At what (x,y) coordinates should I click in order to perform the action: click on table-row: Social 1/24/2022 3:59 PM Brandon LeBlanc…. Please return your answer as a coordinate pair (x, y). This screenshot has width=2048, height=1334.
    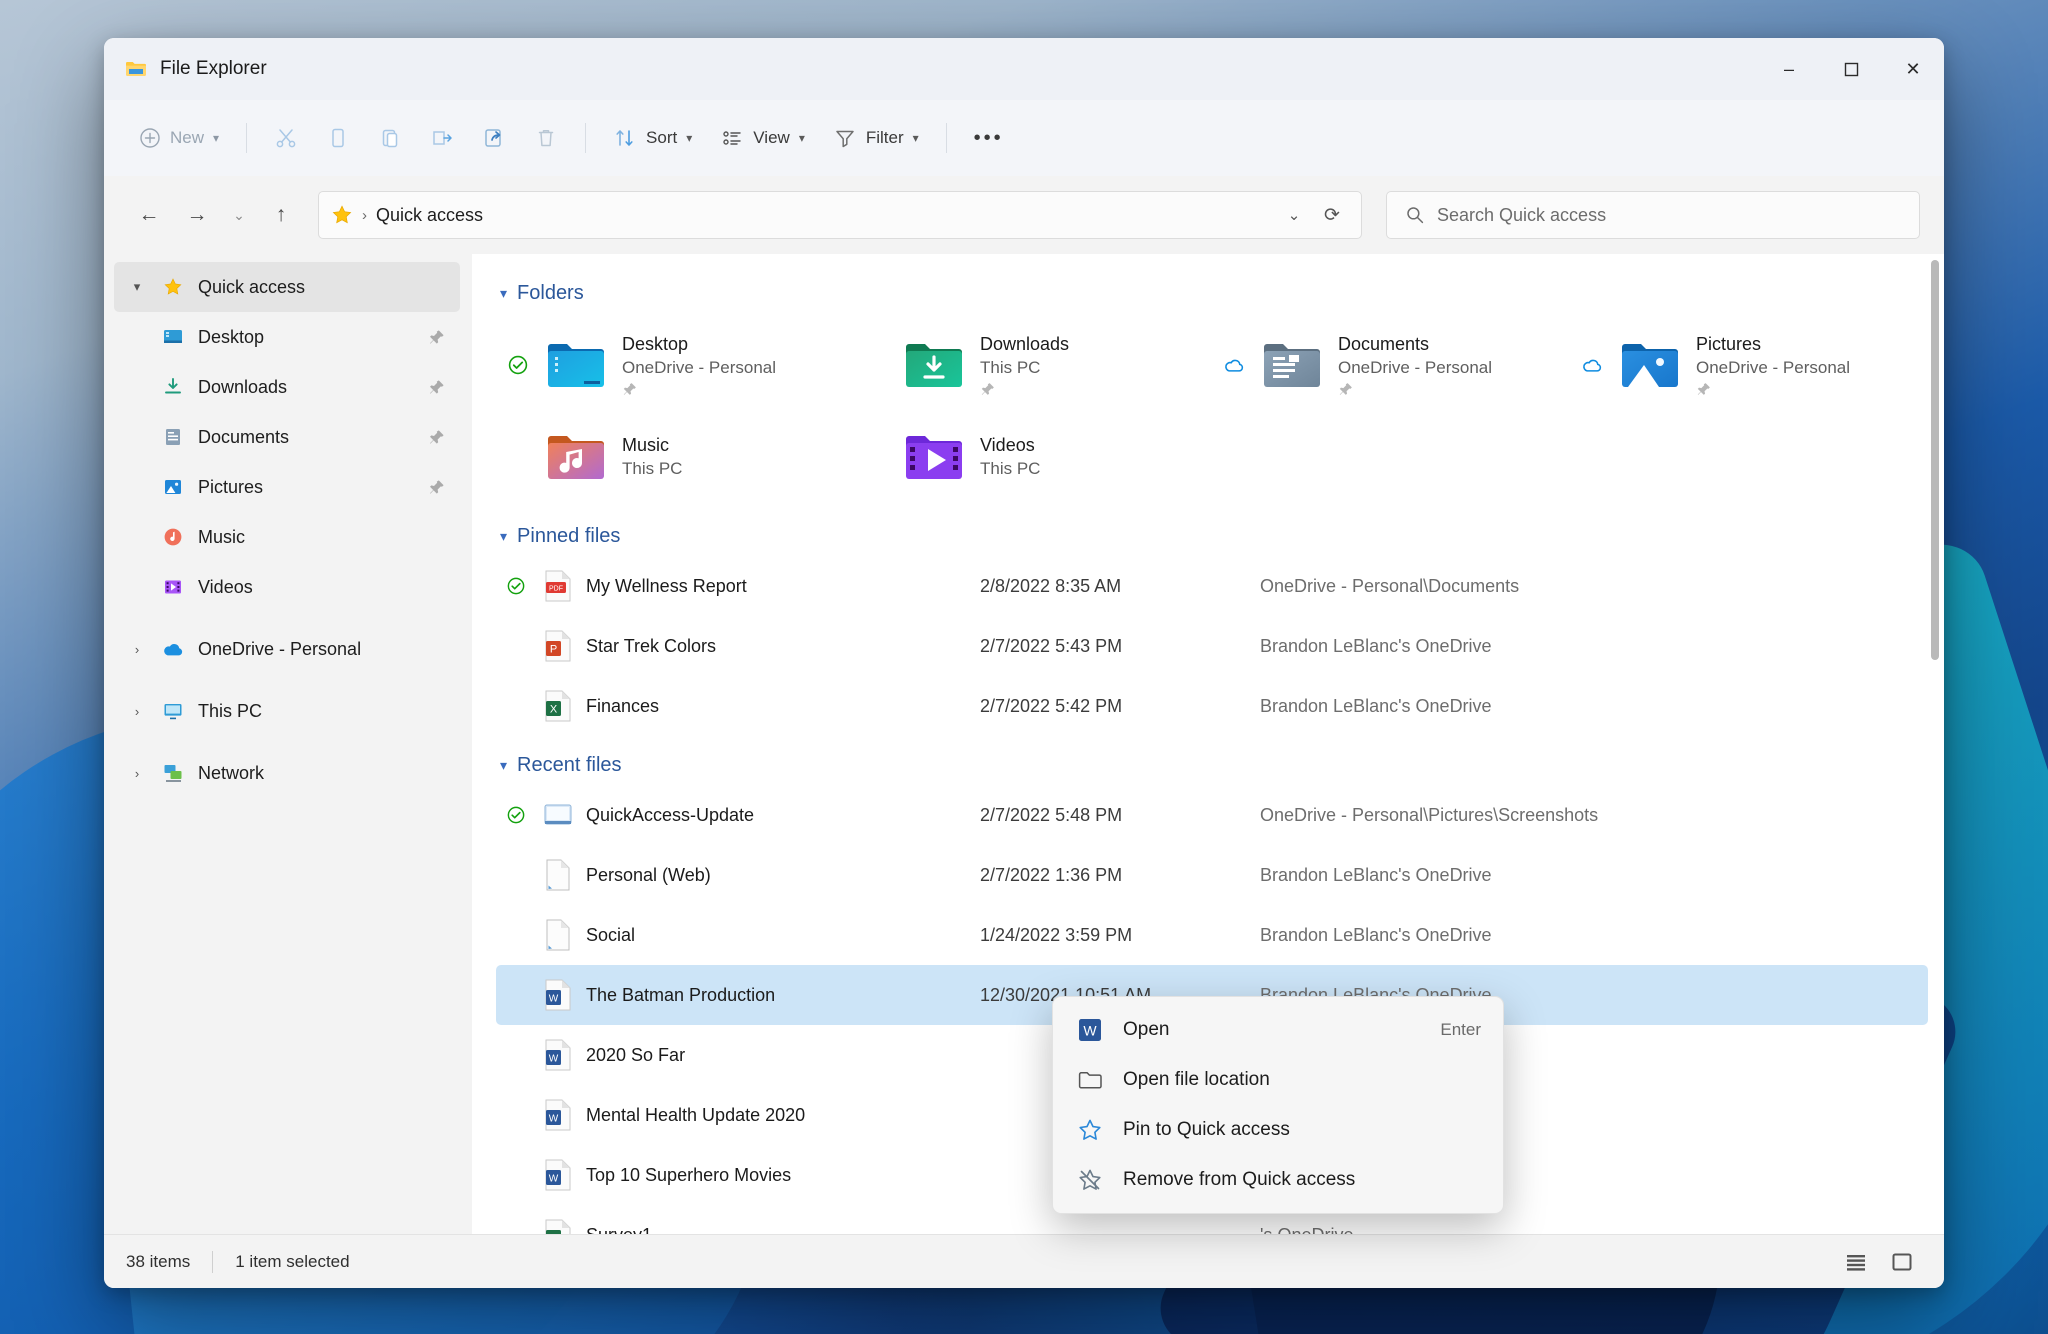
    Looking at the image, I should click on (1212, 935).